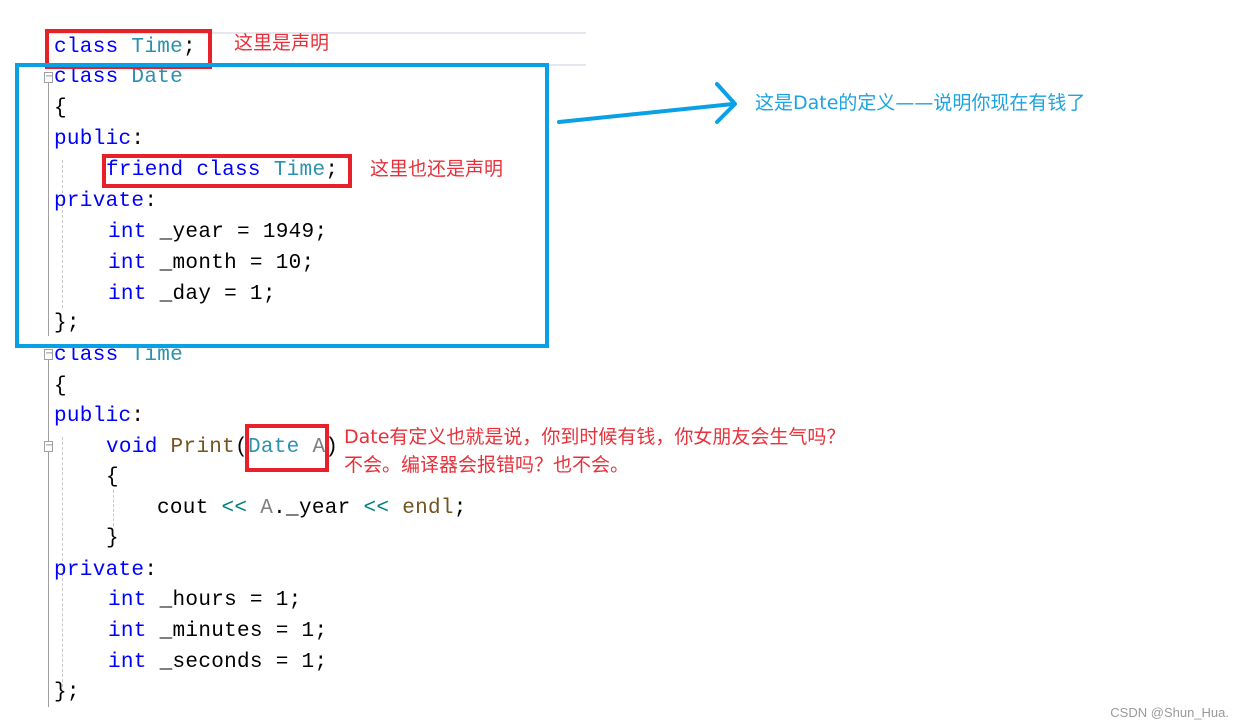  Describe the element at coordinates (113, 508) in the screenshot. I see `indent-guide` at that location.